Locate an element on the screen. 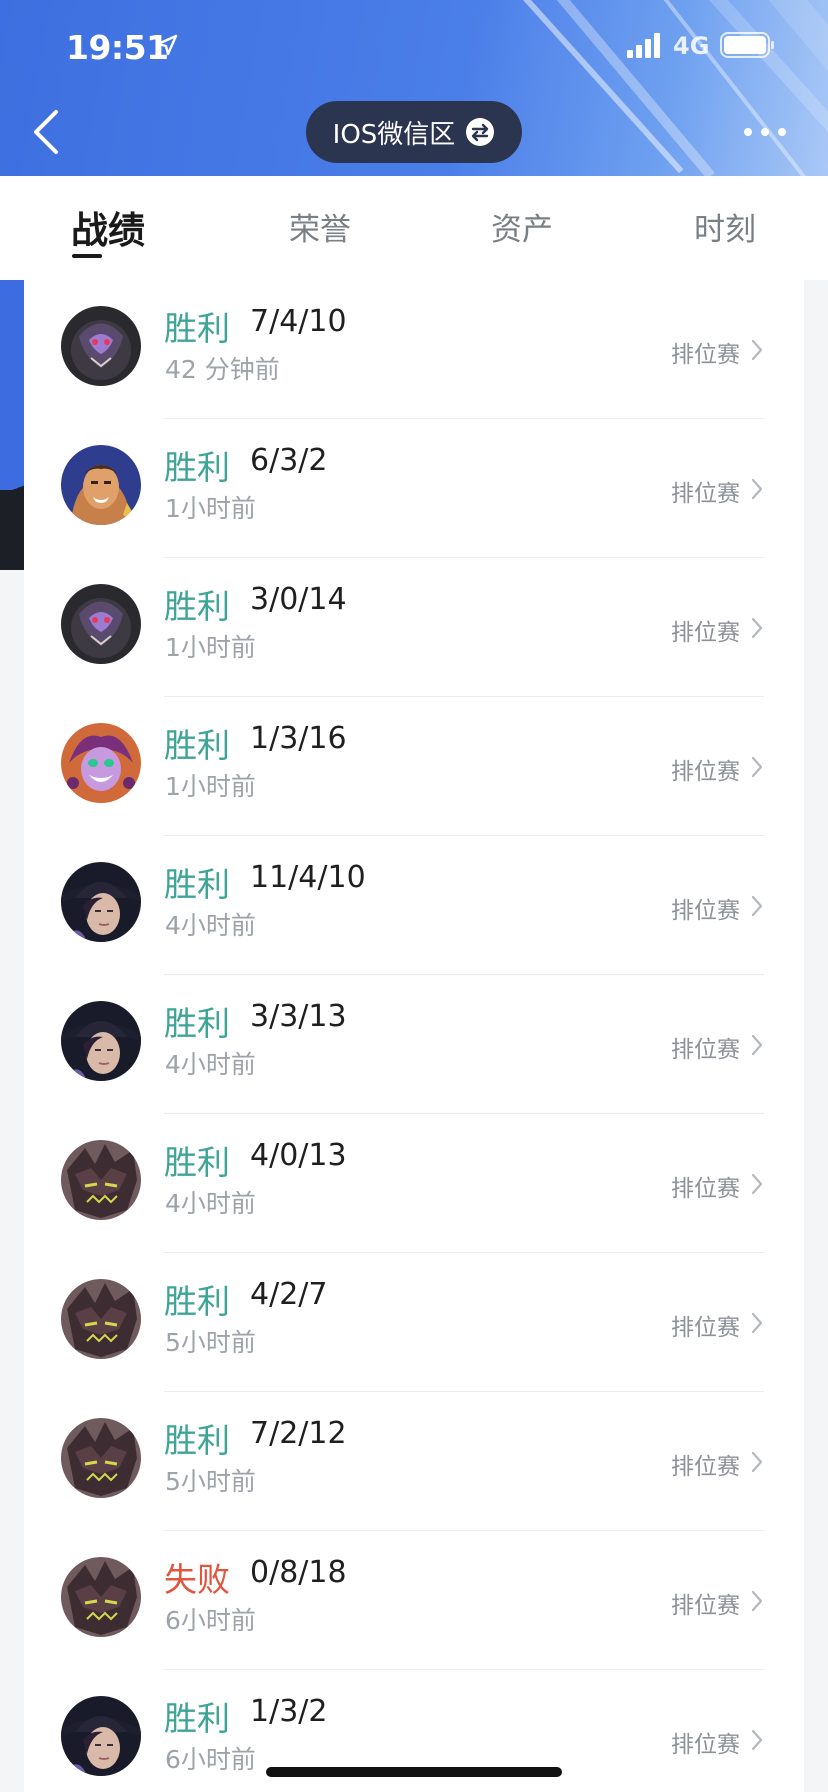  match-row: 胜利 3/3/13 4小时前 排位赛 is located at coordinates (414, 1044).